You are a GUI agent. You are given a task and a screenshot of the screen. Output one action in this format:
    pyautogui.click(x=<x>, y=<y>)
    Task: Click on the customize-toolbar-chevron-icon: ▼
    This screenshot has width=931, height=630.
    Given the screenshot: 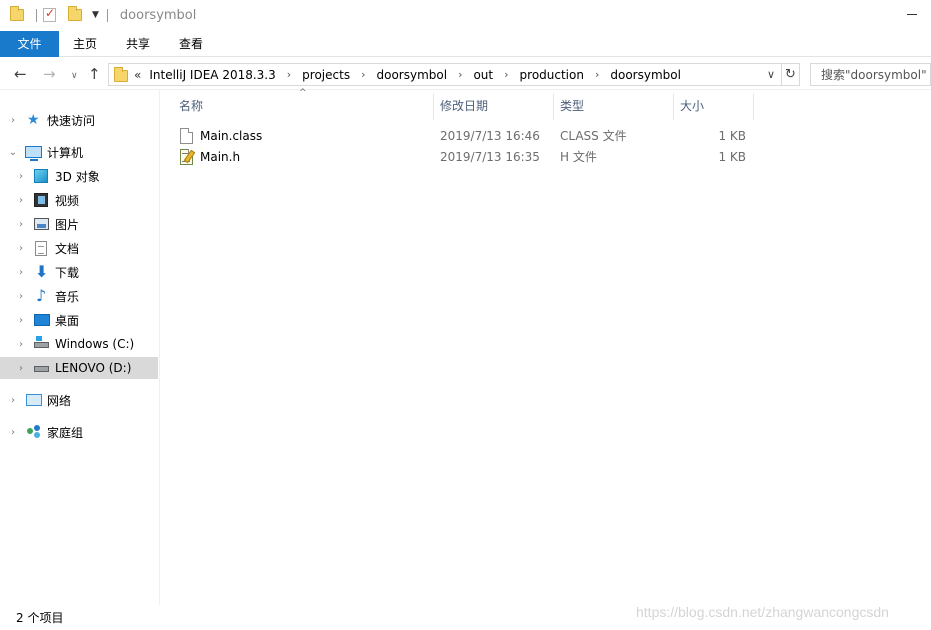 What is the action you would take?
    pyautogui.click(x=95, y=15)
    